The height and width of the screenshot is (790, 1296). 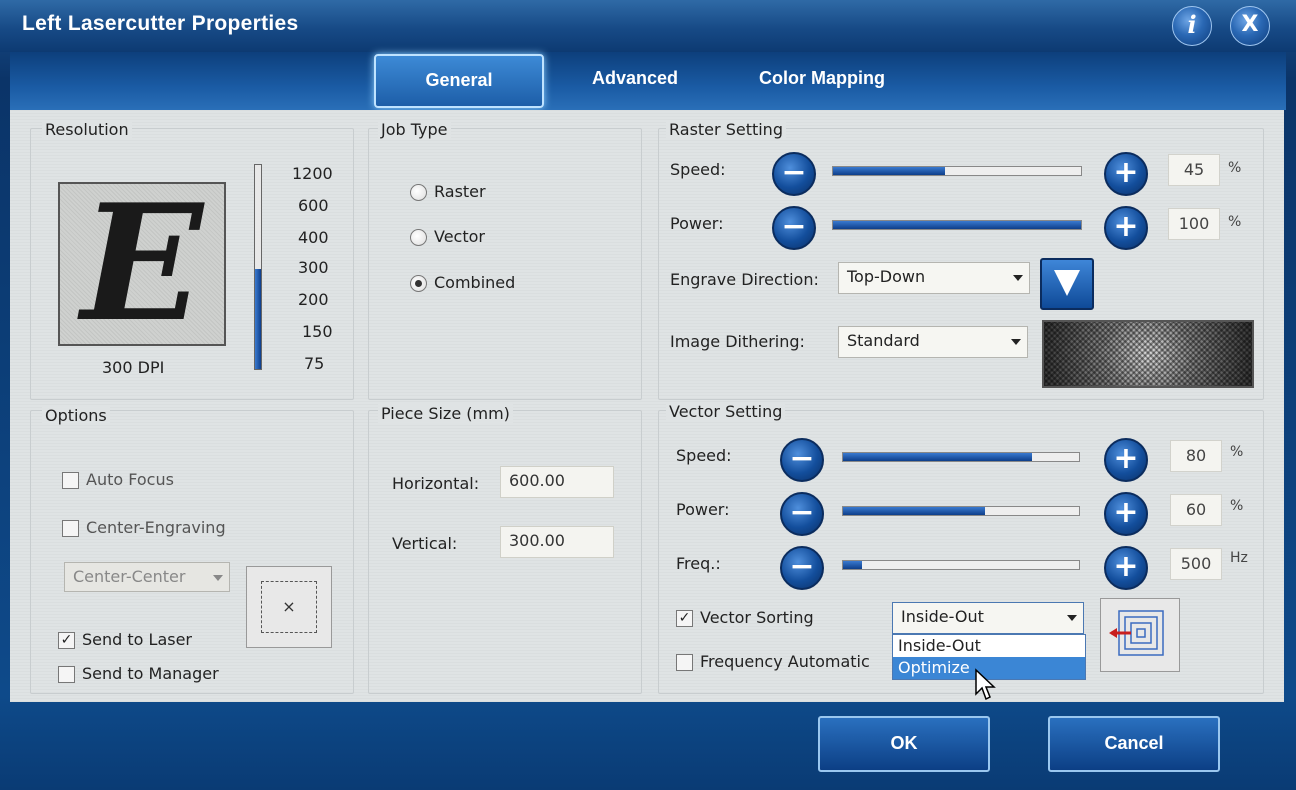 I want to click on center-position-diagram: ×, so click(x=289, y=607).